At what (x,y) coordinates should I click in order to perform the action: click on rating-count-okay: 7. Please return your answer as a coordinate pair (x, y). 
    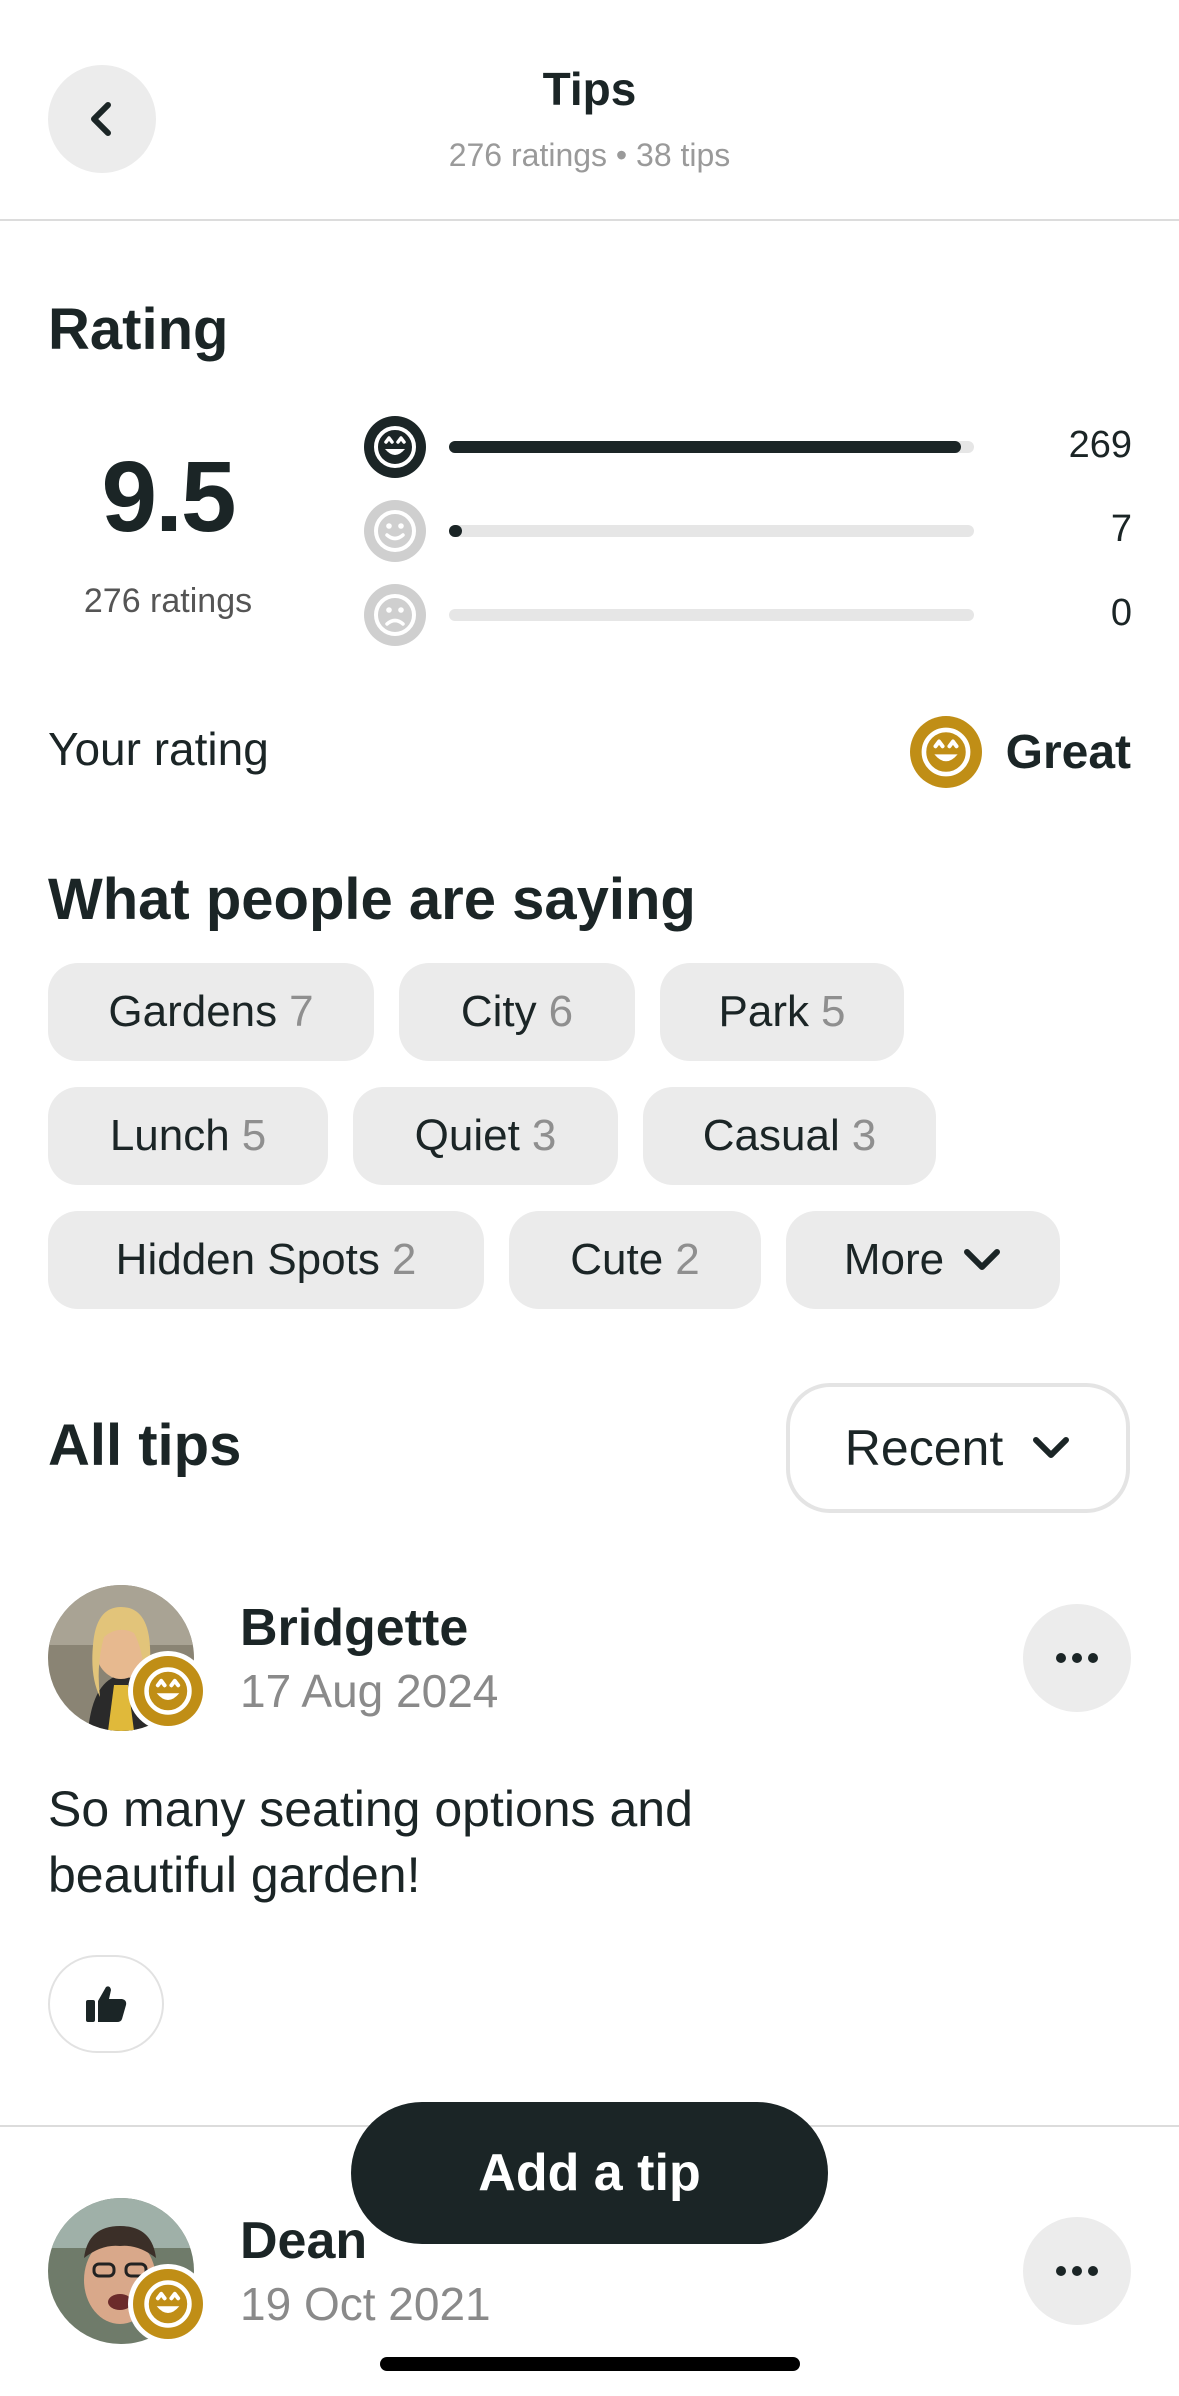
    Looking at the image, I should click on (1121, 529).